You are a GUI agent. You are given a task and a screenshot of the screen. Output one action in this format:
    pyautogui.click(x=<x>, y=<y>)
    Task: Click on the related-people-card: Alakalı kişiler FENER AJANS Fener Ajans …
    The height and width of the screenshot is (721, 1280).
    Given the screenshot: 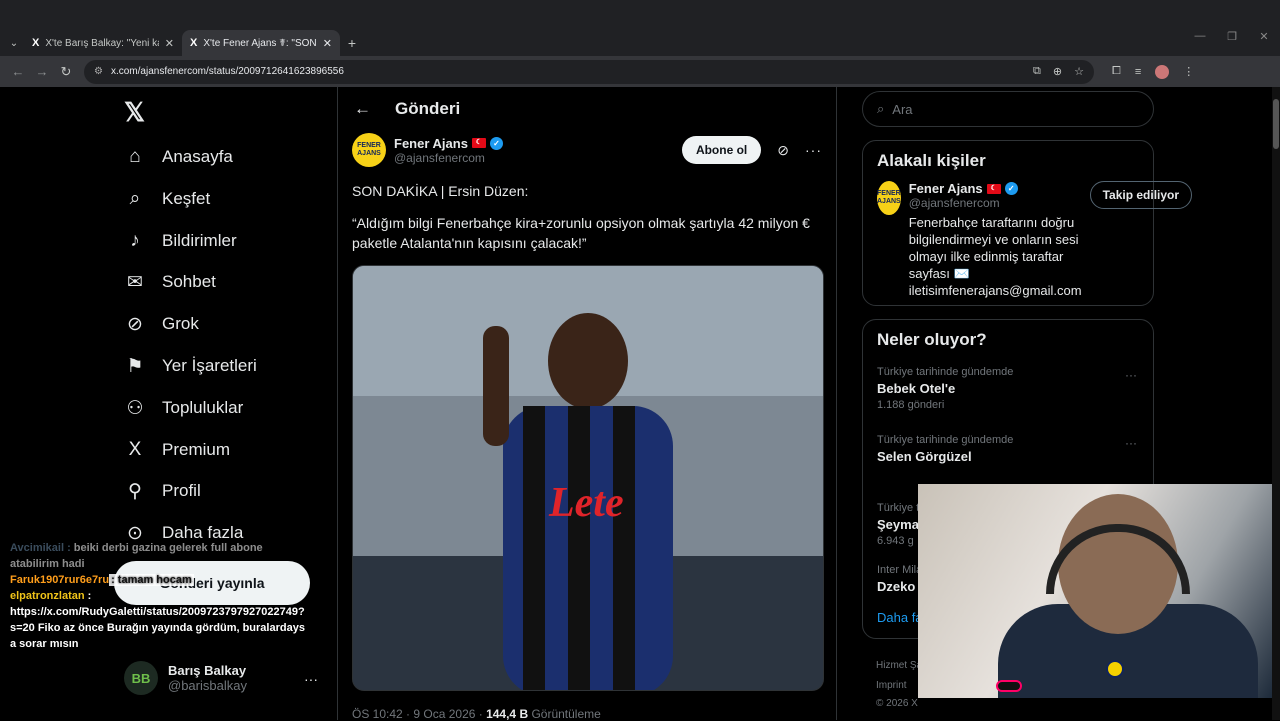 What is the action you would take?
    pyautogui.click(x=1027, y=223)
    